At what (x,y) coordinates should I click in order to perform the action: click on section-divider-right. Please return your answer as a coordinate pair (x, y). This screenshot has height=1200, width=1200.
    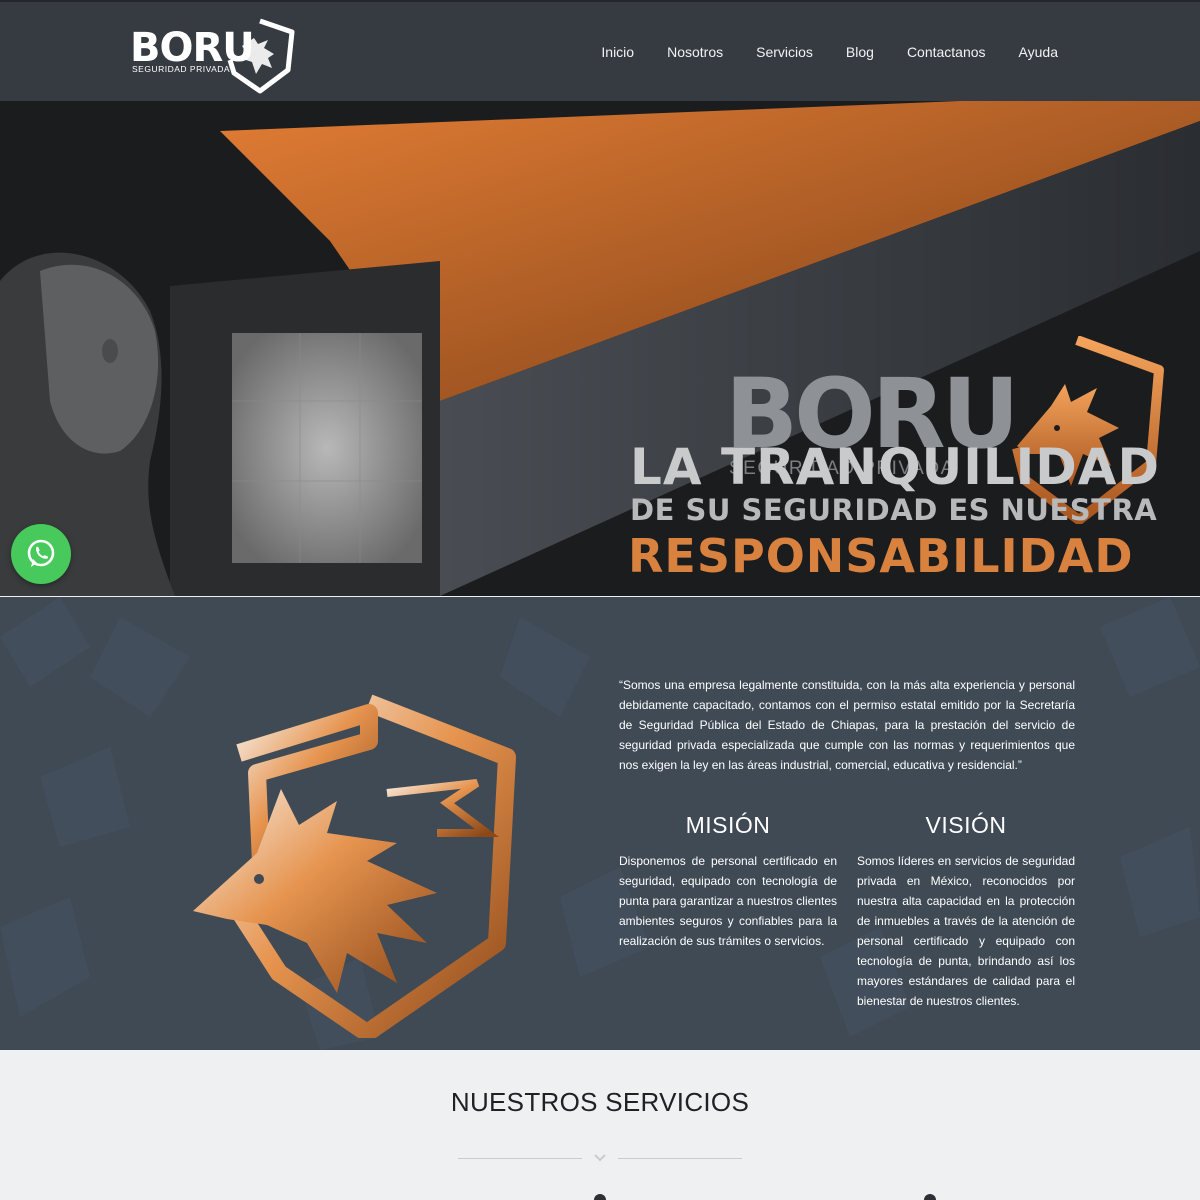
    Looking at the image, I should click on (680, 1158).